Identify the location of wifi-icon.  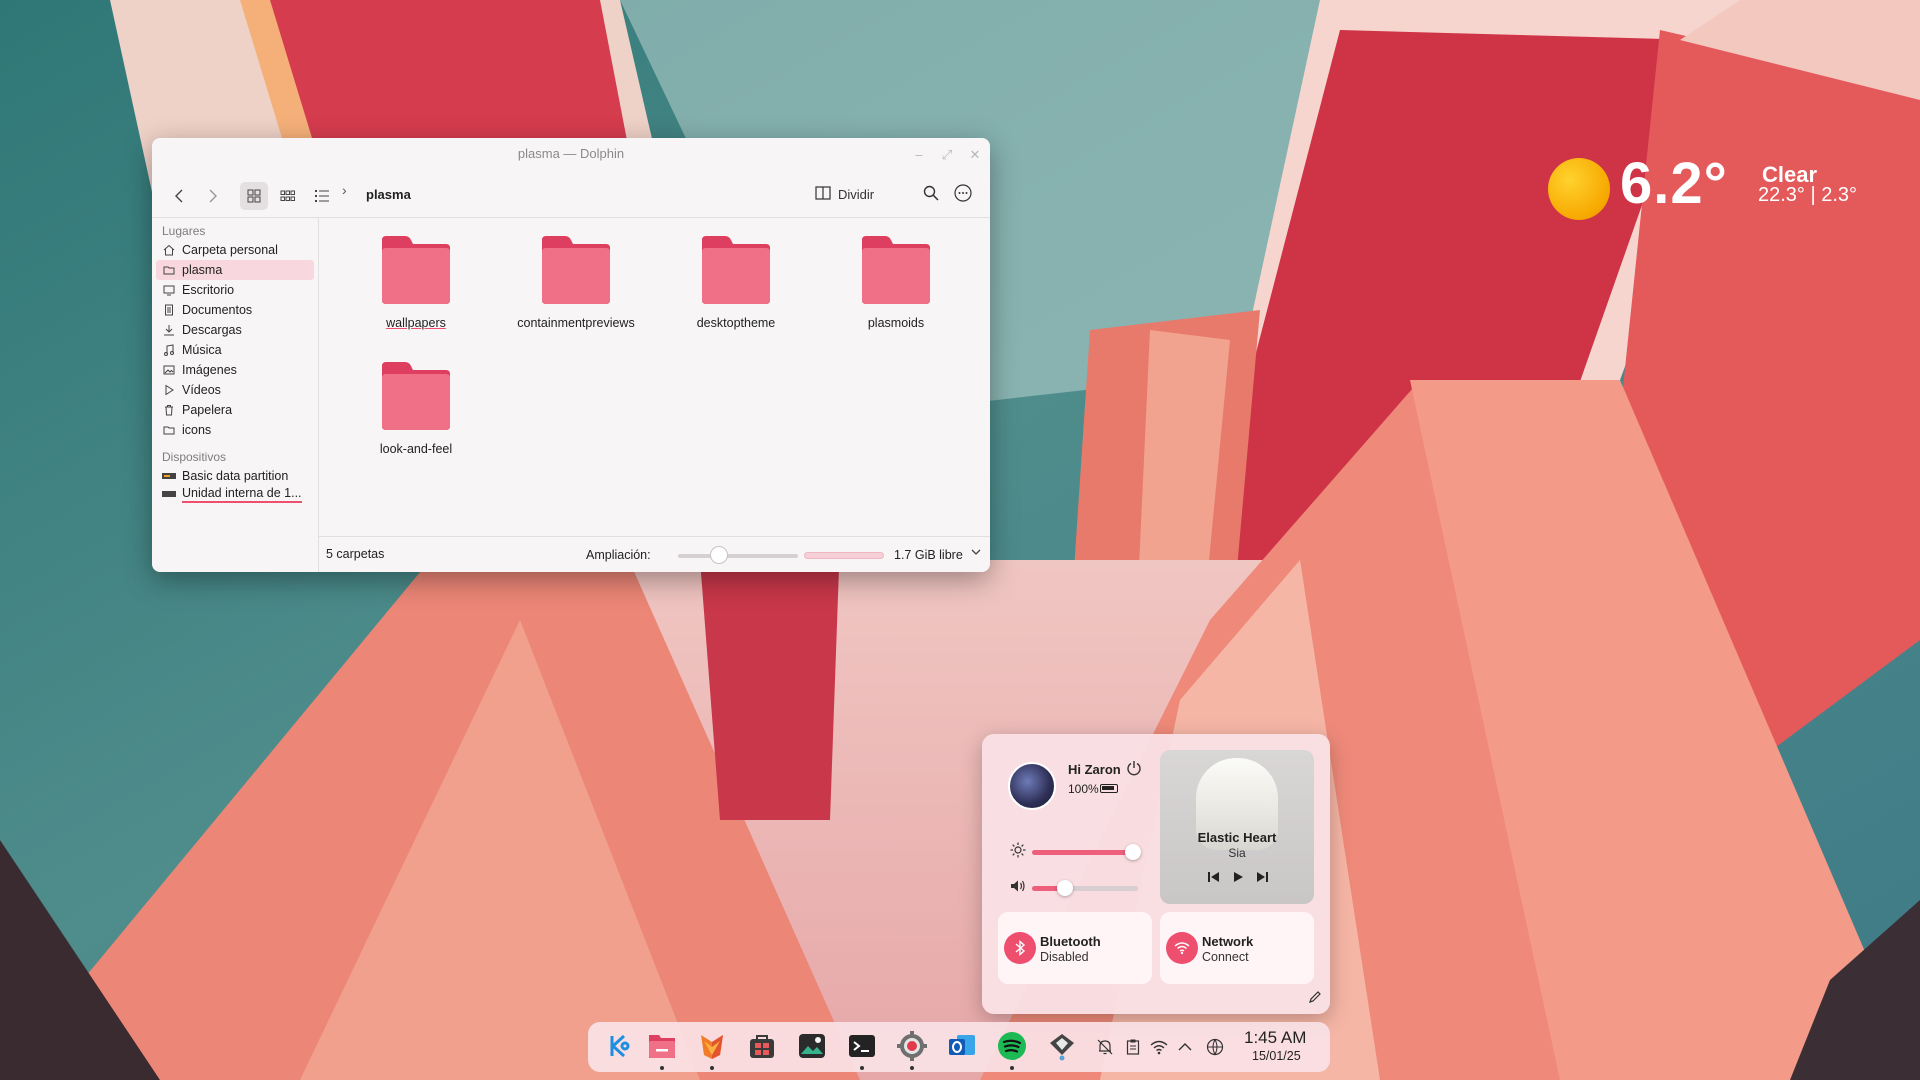
(1159, 1047).